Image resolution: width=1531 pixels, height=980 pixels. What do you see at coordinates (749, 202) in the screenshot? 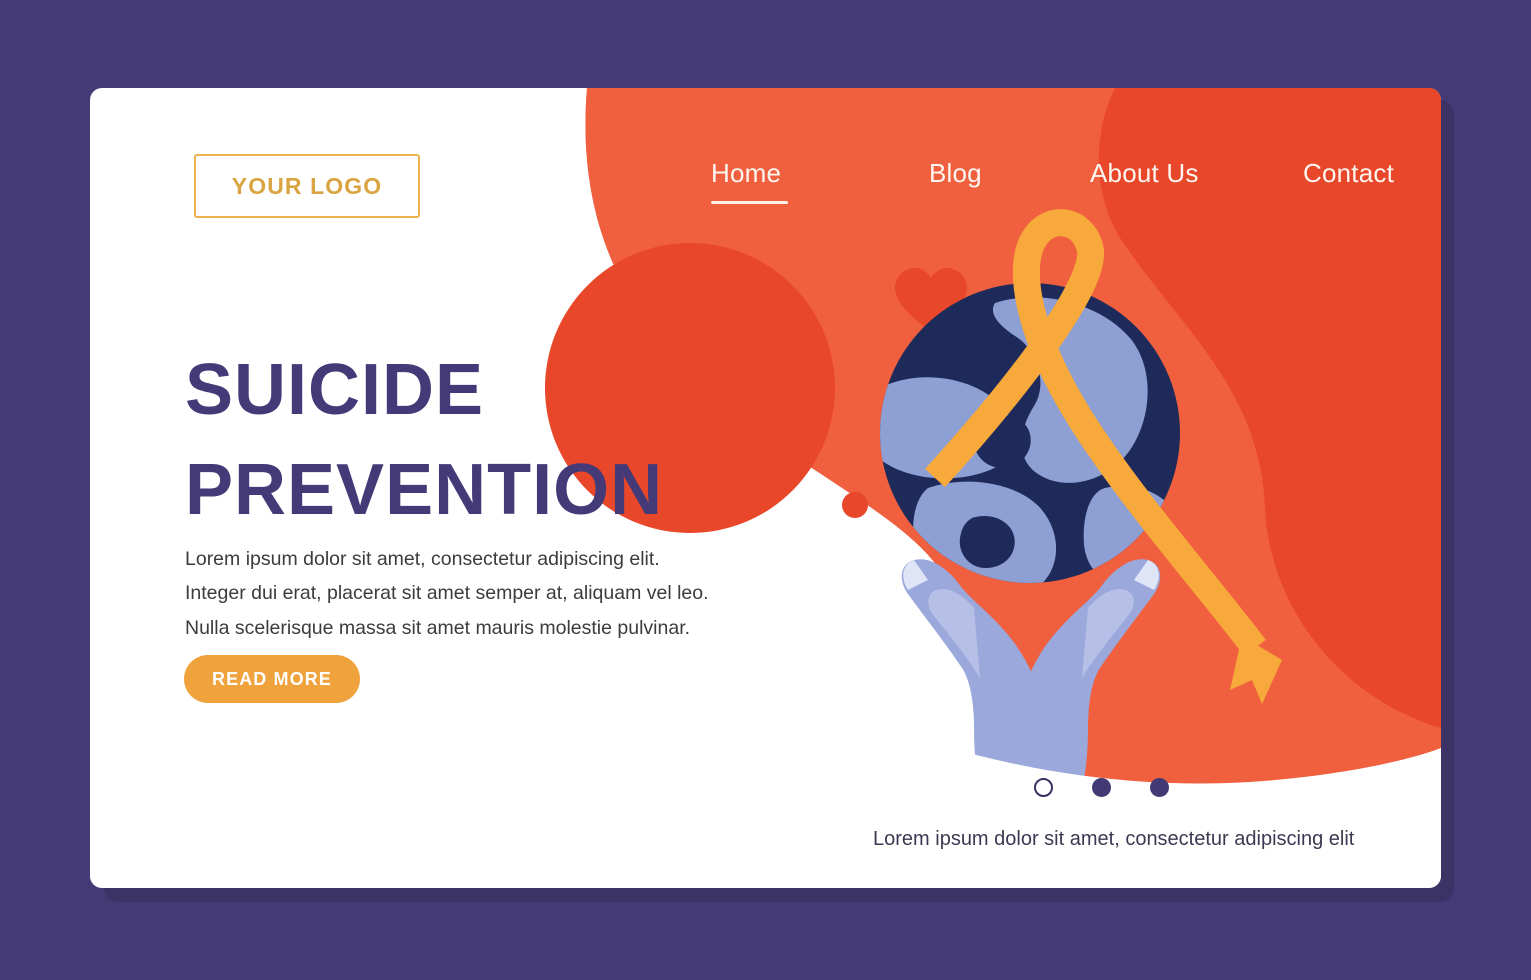
I see `nav-active-underline` at bounding box center [749, 202].